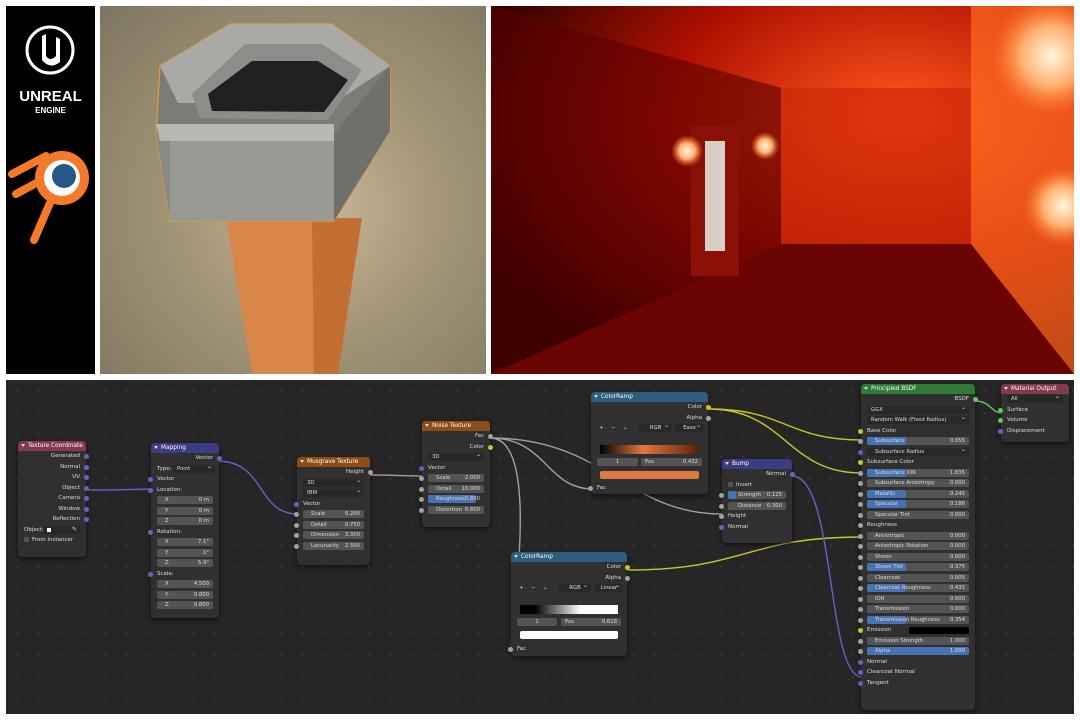 This screenshot has width=1080, height=720. I want to click on scale-y: Y 0.800, so click(185, 595).